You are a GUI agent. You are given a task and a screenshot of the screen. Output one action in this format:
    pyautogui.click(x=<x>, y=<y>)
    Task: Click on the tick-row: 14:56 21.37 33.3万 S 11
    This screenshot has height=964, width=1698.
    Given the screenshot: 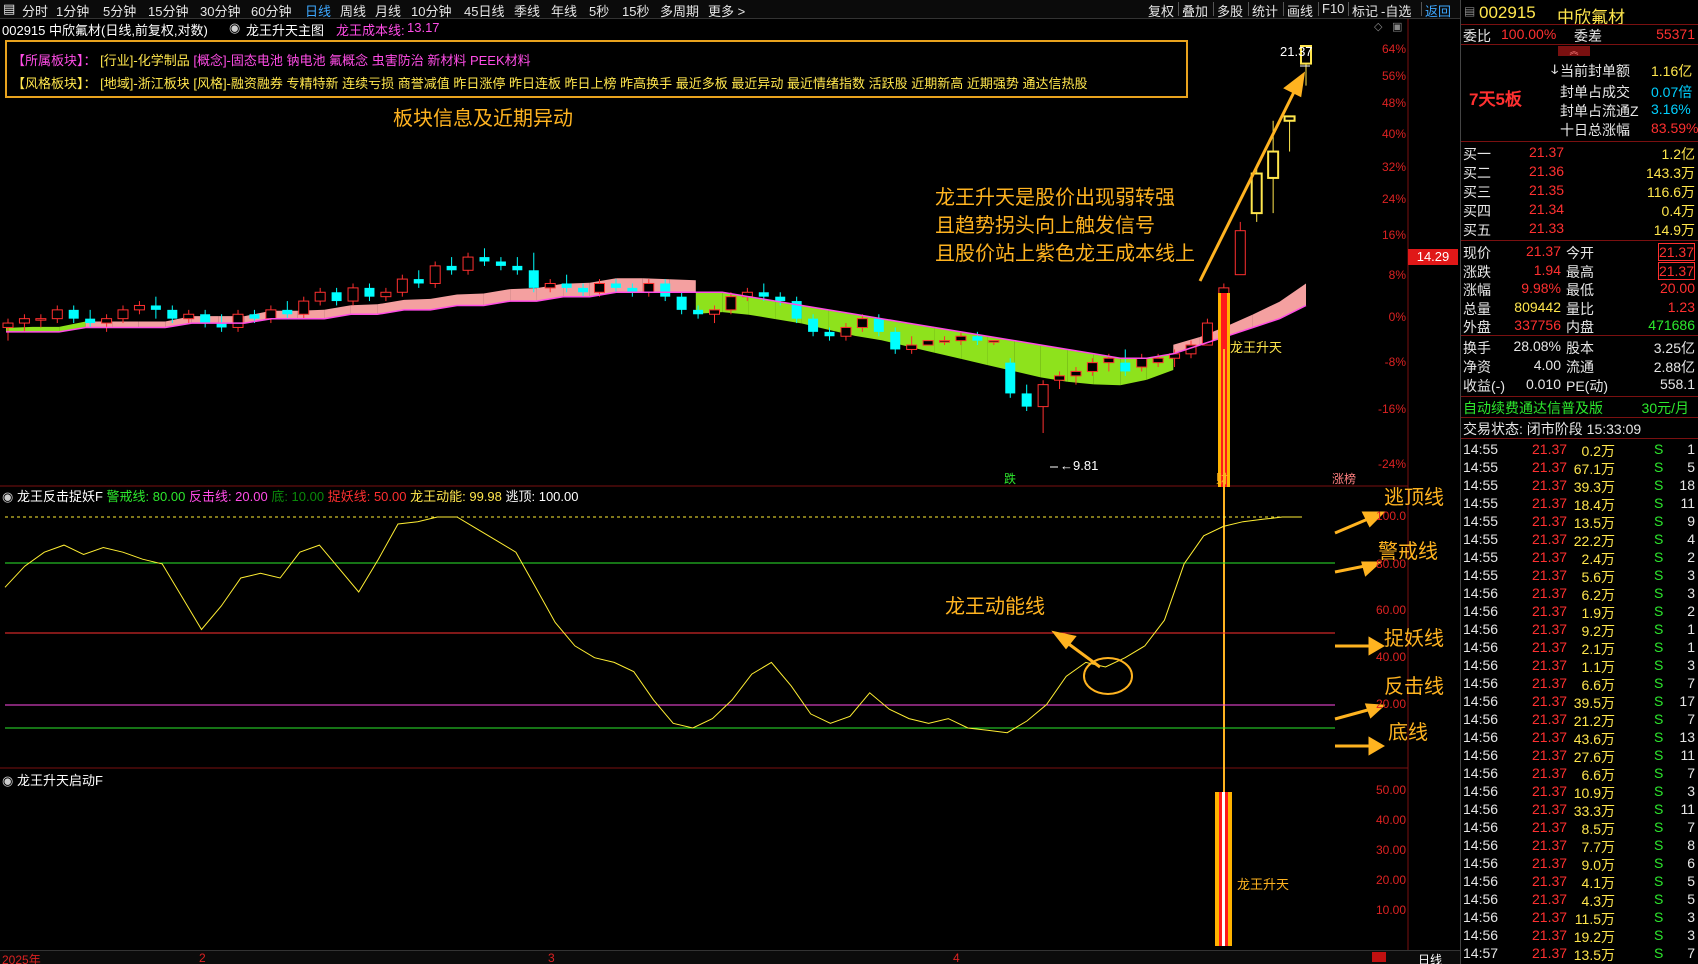 What is the action you would take?
    pyautogui.click(x=1579, y=810)
    